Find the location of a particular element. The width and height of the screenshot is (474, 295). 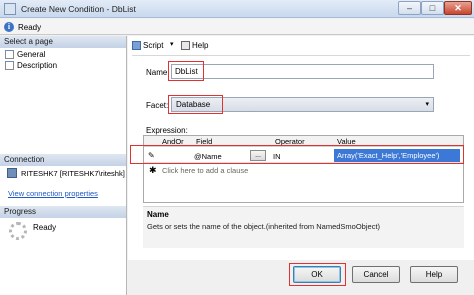

help-button: Help is located at coordinates (434, 274).